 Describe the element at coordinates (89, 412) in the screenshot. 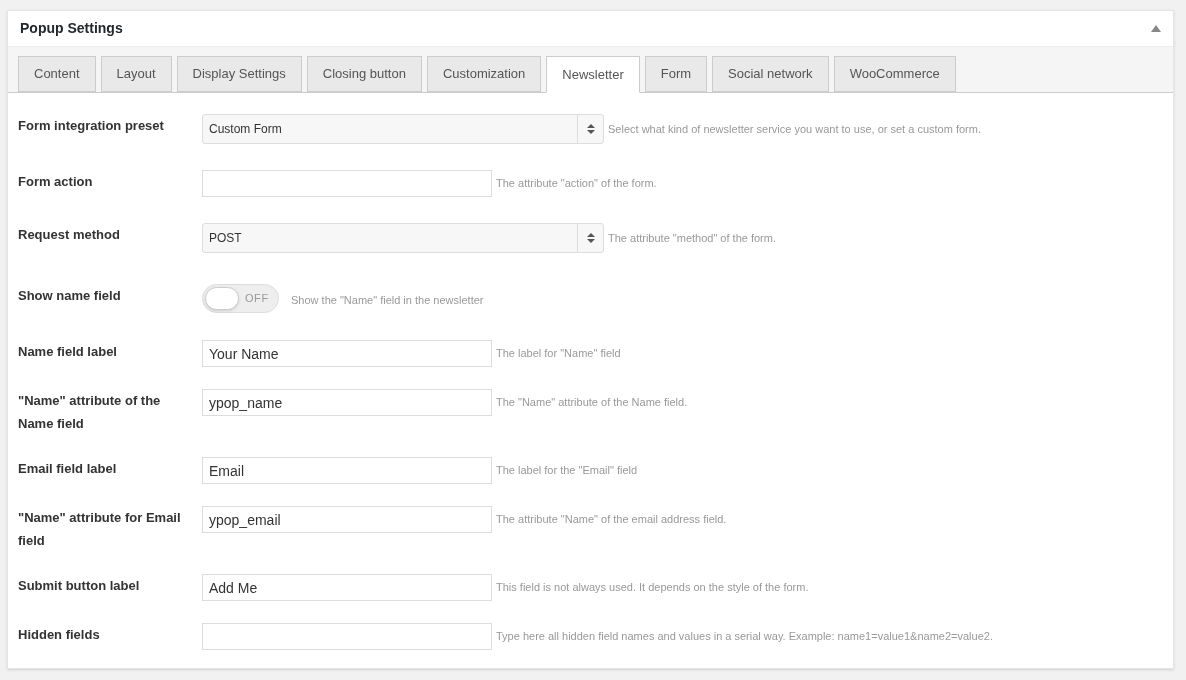

I see `field-label: "Name" attribute of the Name field` at that location.